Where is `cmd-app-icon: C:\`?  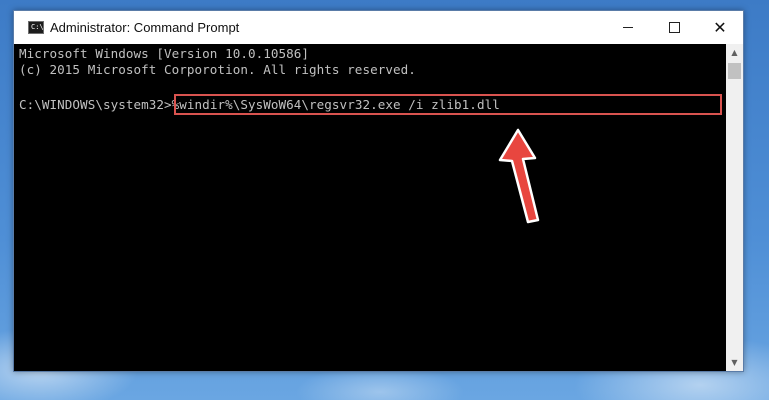 cmd-app-icon: C:\ is located at coordinates (36, 27).